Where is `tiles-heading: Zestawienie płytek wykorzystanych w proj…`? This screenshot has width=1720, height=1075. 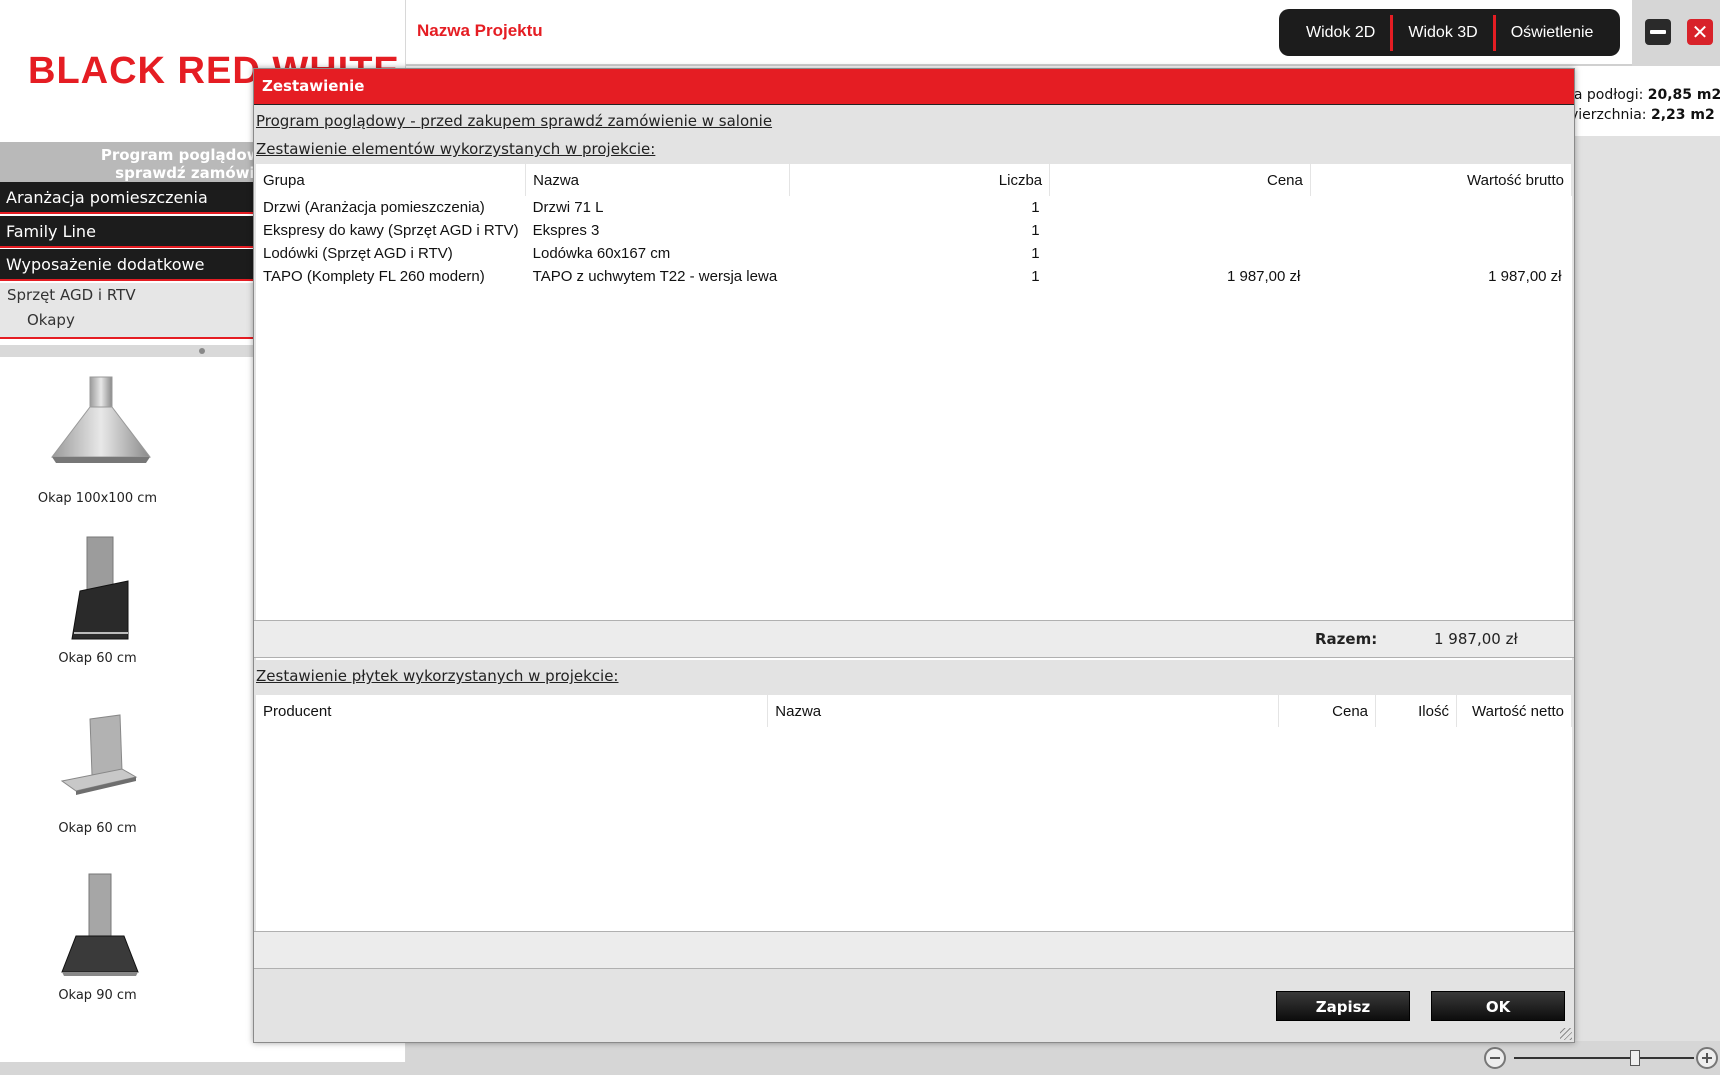
tiles-heading: Zestawienie płytek wykorzystanych w proj… is located at coordinates (437, 676).